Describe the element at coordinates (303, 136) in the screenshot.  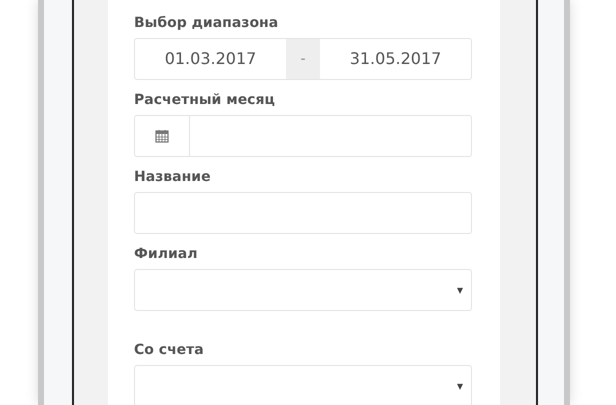
I see `month-field` at that location.